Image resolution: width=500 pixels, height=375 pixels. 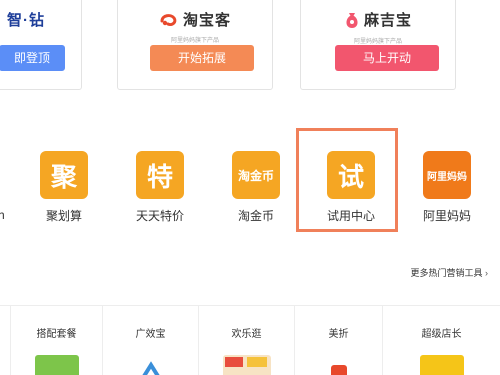 I want to click on alimama-icon: 阿里妈妈, so click(x=447, y=175).